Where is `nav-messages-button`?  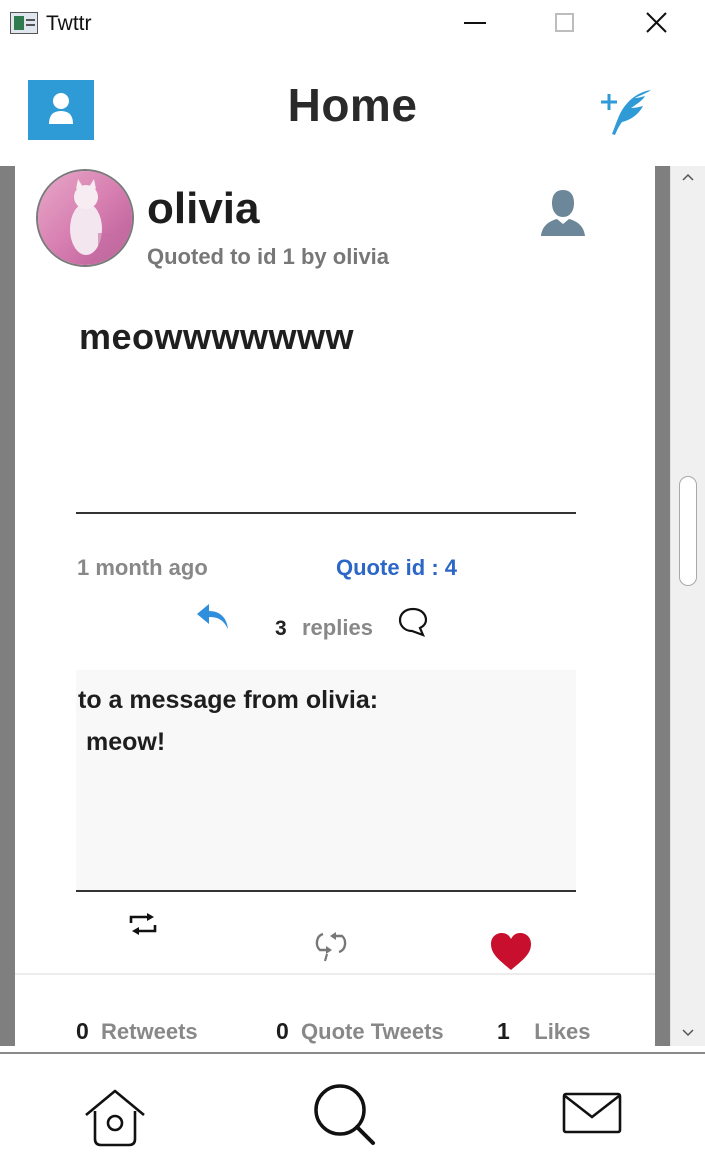 nav-messages-button is located at coordinates (592, 1114).